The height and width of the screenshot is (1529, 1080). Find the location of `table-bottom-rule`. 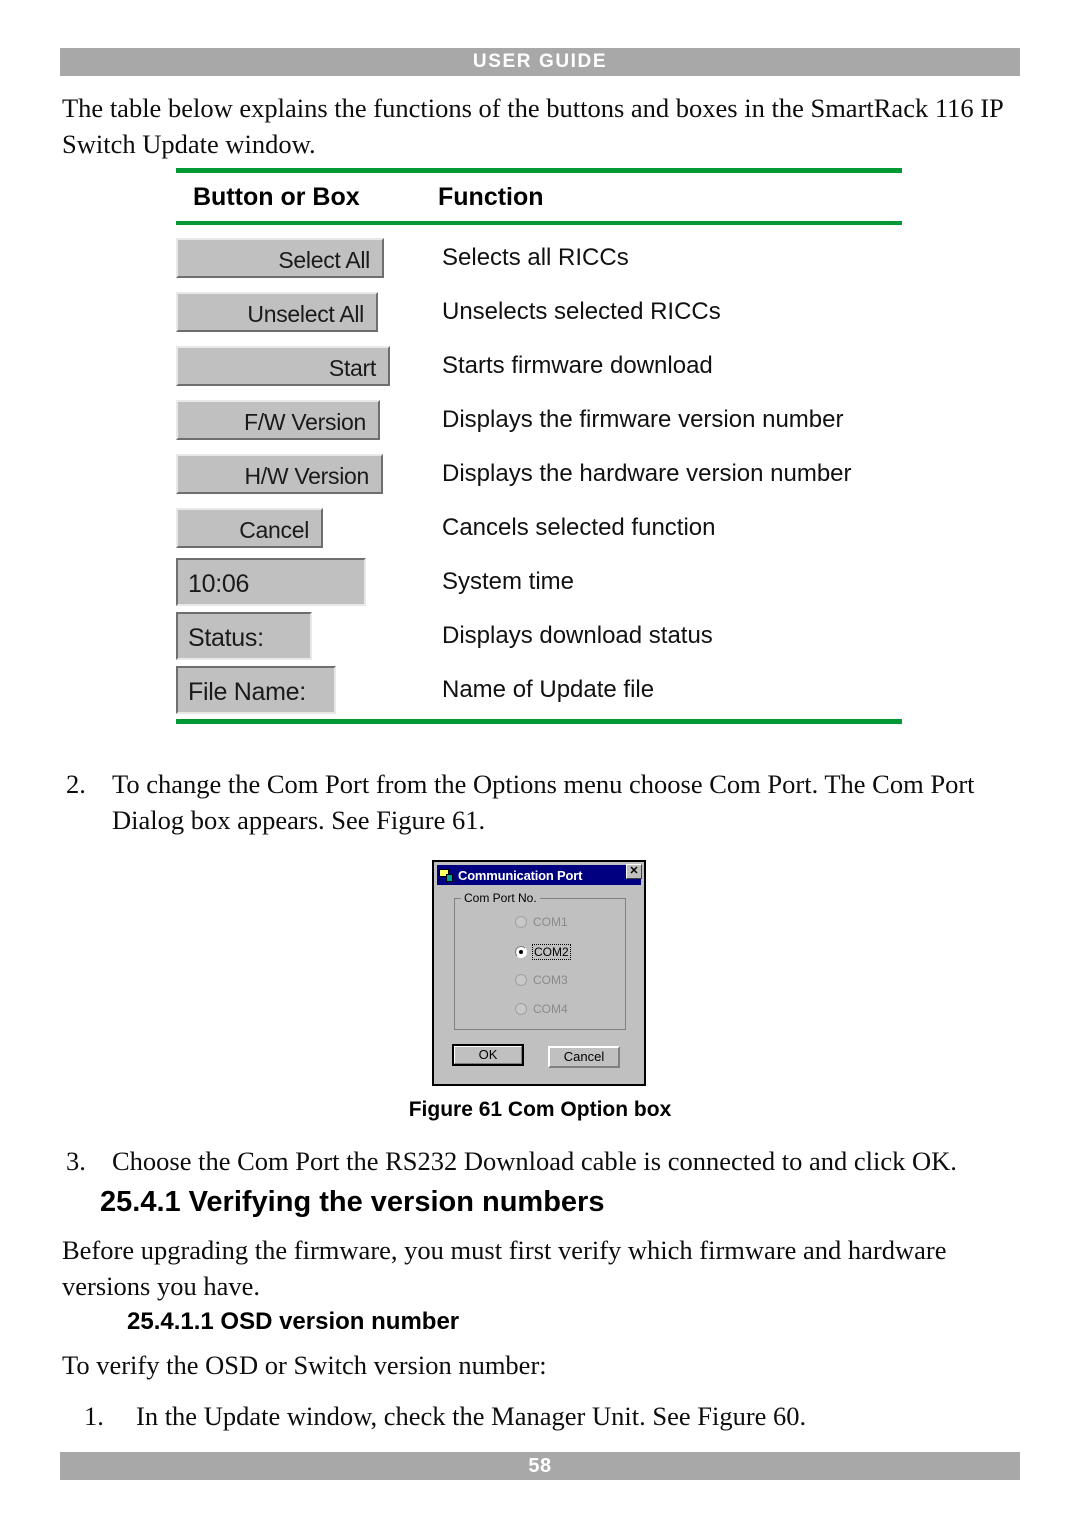

table-bottom-rule is located at coordinates (539, 721).